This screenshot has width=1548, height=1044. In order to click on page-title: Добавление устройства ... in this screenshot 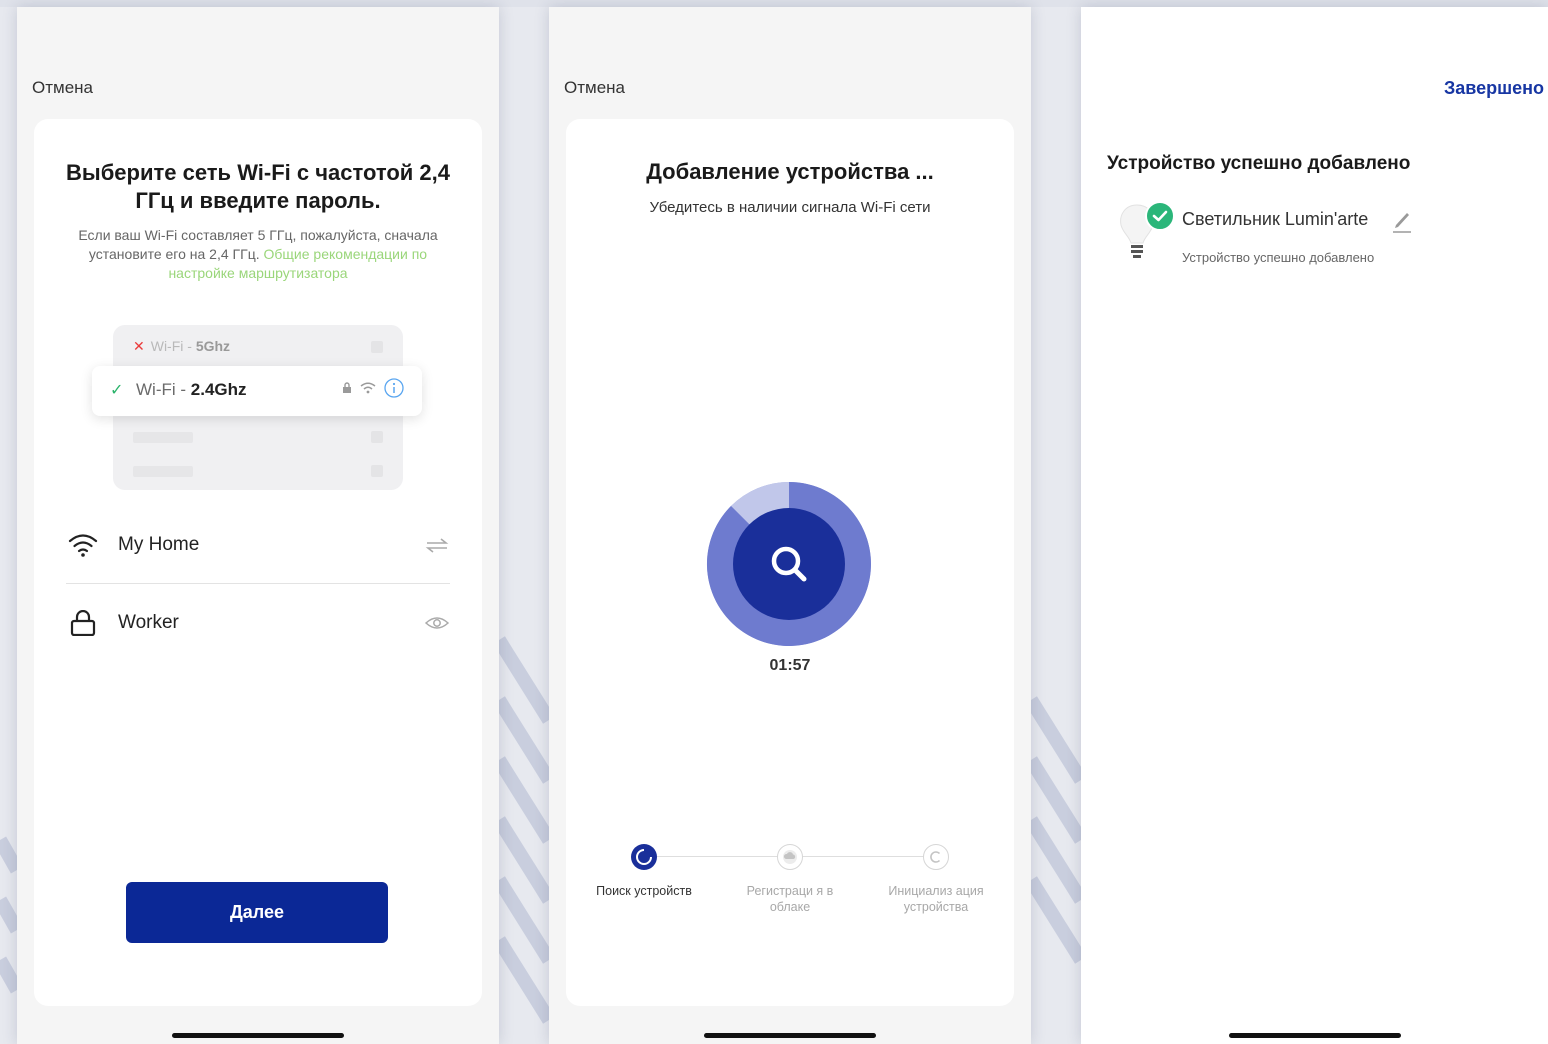, I will do `click(790, 171)`.